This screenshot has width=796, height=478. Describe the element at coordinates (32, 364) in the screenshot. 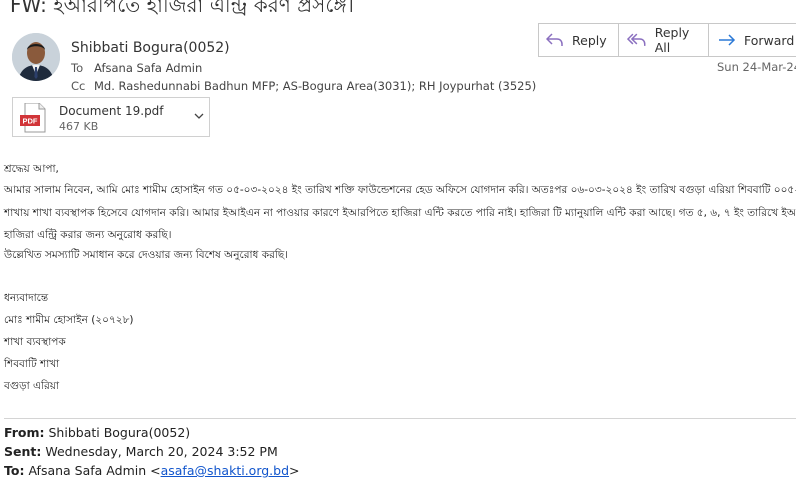

I see `signature-line: শিববাটি শাখা` at that location.